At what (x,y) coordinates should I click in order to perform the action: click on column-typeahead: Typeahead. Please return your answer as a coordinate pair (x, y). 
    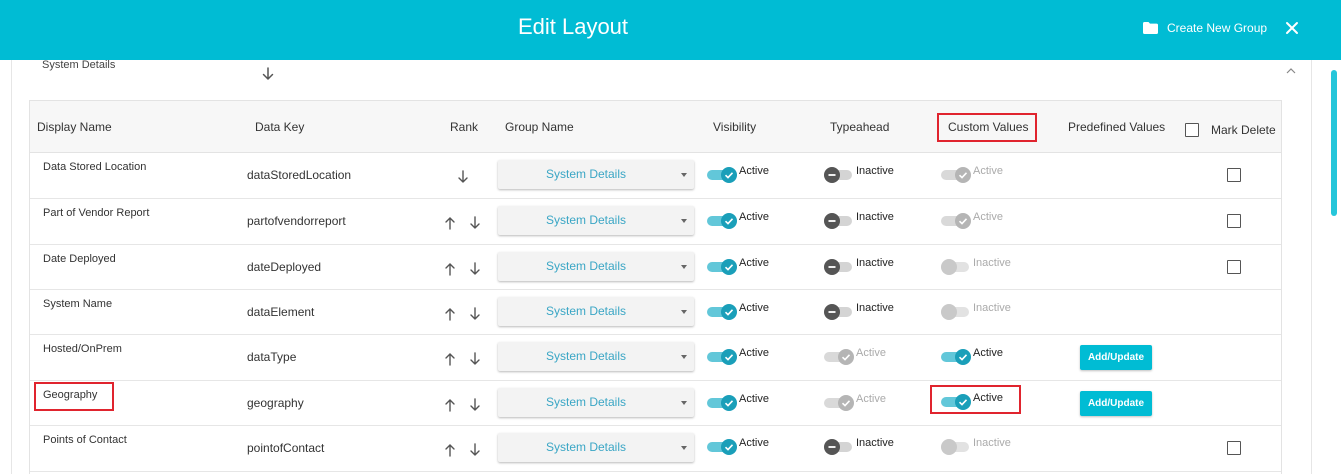
    Looking at the image, I should click on (860, 127).